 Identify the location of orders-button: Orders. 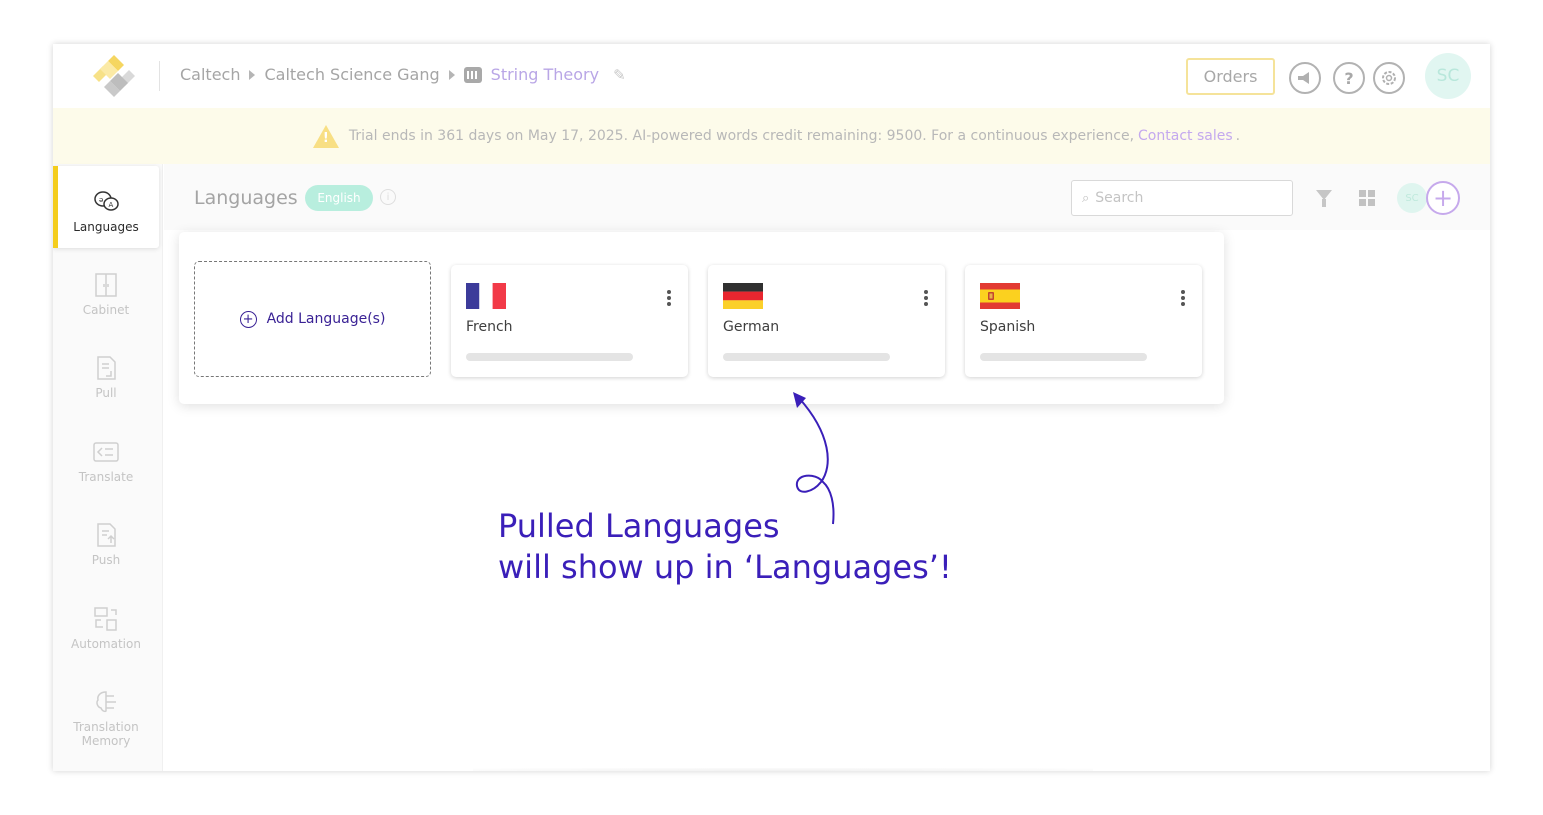
(1230, 76).